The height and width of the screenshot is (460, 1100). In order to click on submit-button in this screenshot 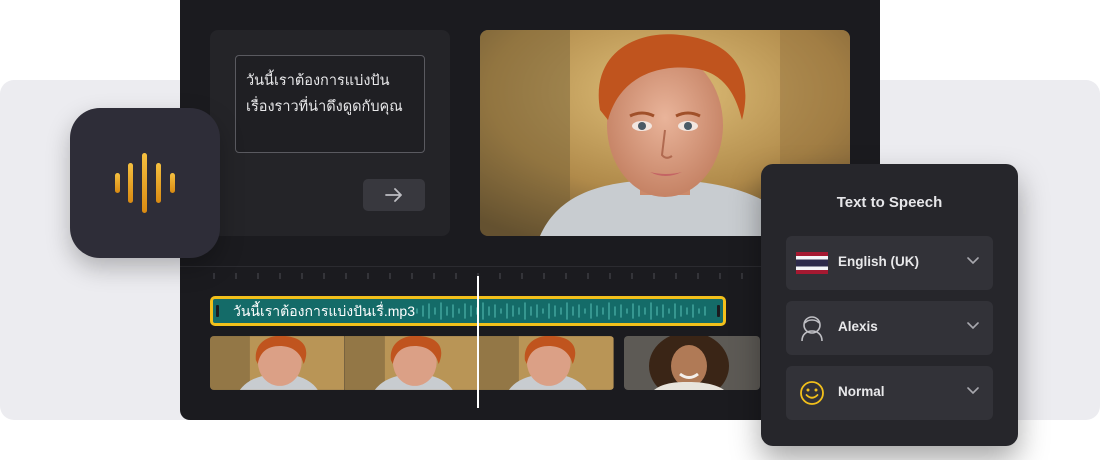, I will do `click(394, 195)`.